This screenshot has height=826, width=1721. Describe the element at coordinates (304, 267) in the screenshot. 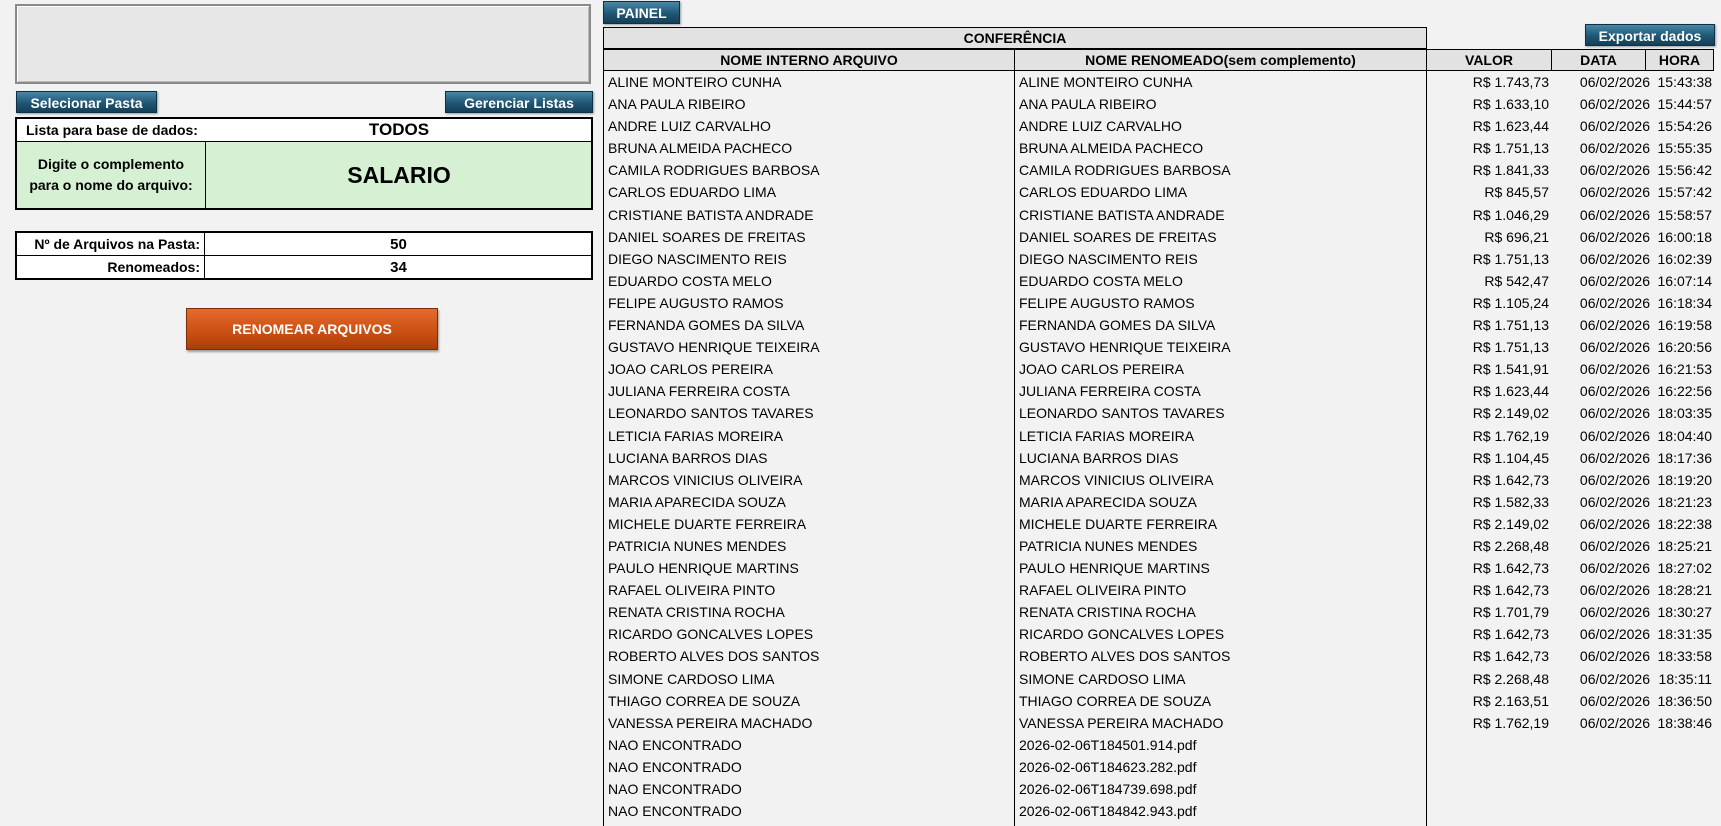

I see `renamed-count-row: Renomeados: 34` at that location.